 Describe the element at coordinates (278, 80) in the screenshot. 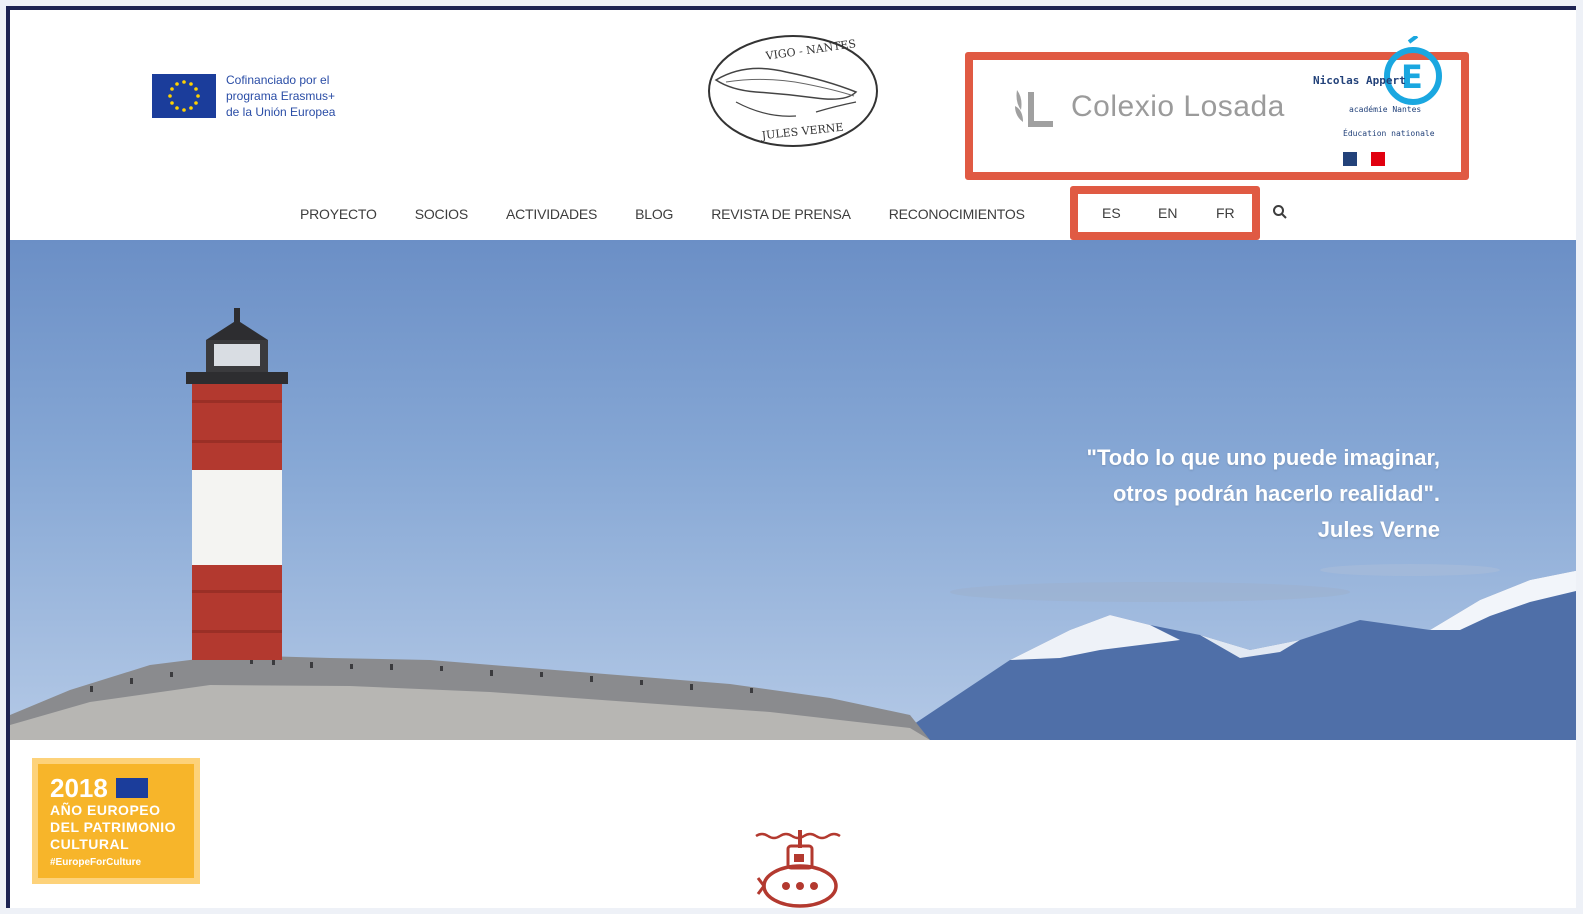

I see `eu-text-line: Cofinanciado por el` at that location.